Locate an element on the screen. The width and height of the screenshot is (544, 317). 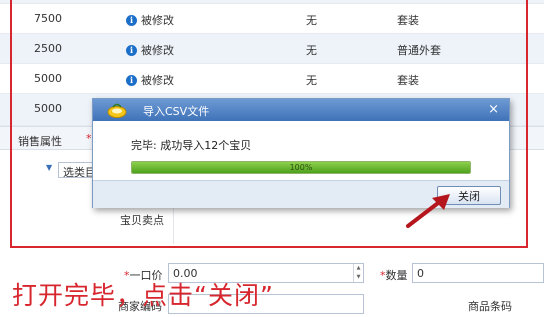
quantity-value: 0 is located at coordinates (420, 273).